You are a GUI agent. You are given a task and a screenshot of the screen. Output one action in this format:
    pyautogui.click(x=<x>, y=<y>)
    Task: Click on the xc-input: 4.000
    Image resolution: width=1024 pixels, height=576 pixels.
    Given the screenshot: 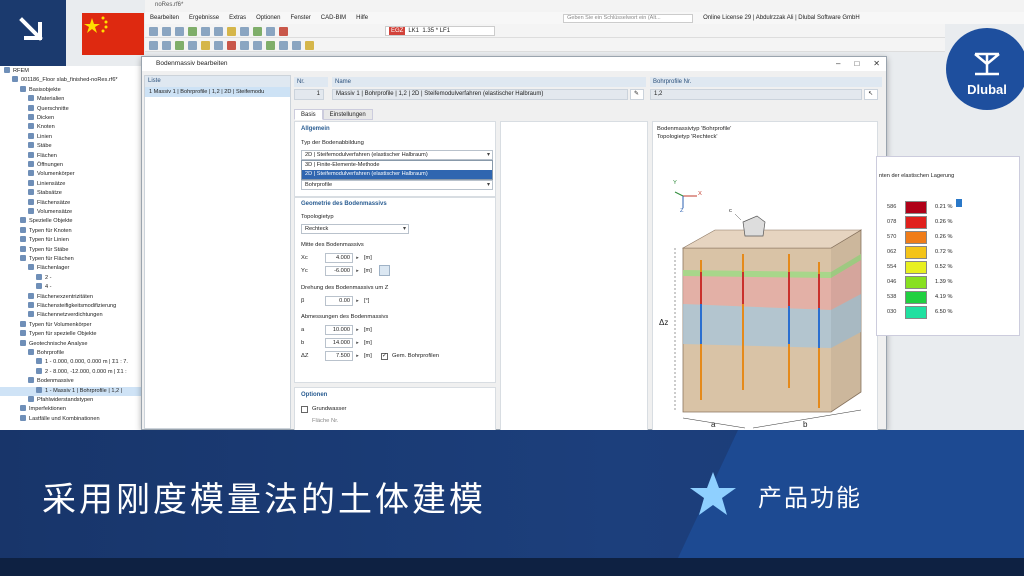 What is the action you would take?
    pyautogui.click(x=339, y=258)
    